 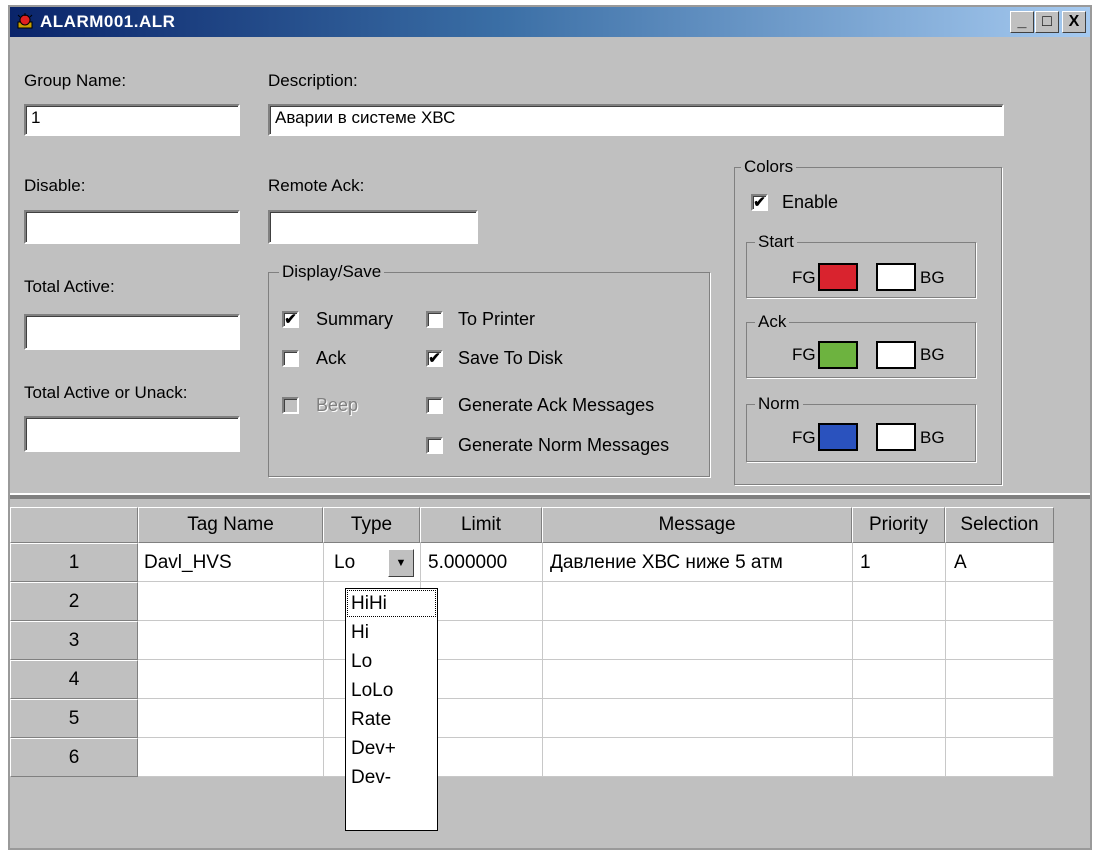 What do you see at coordinates (290, 358) in the screenshot?
I see `ack-checkbox` at bounding box center [290, 358].